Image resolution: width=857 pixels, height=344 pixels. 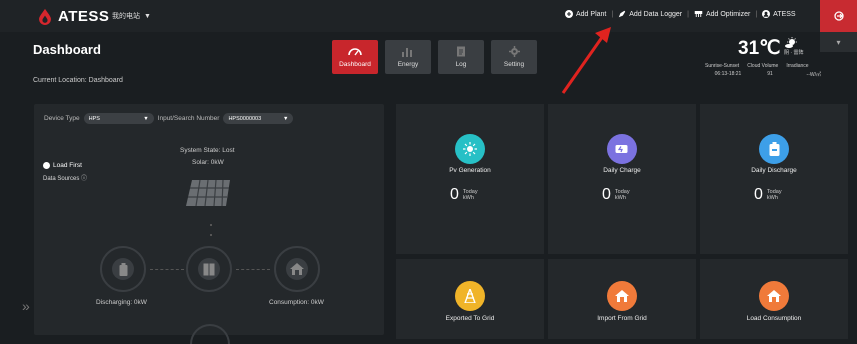 What do you see at coordinates (759, 48) in the screenshot?
I see `temperature: 31℃` at bounding box center [759, 48].